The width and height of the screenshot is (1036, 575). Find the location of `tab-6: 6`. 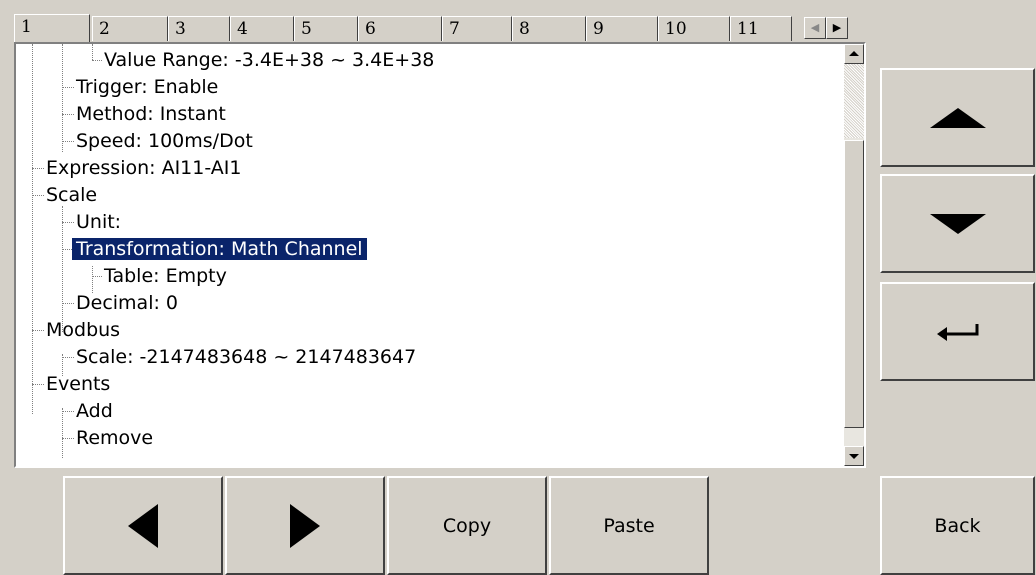

tab-6: 6 is located at coordinates (400, 28).